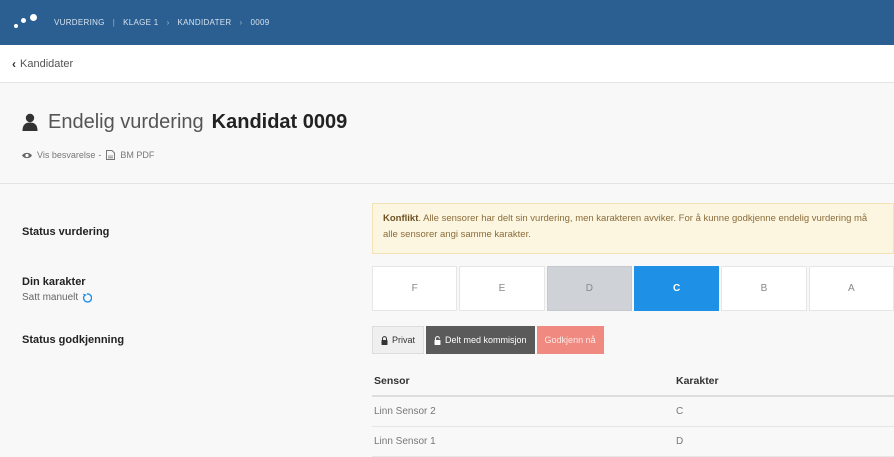  What do you see at coordinates (415, 288) in the screenshot?
I see `grade-option-f: F` at bounding box center [415, 288].